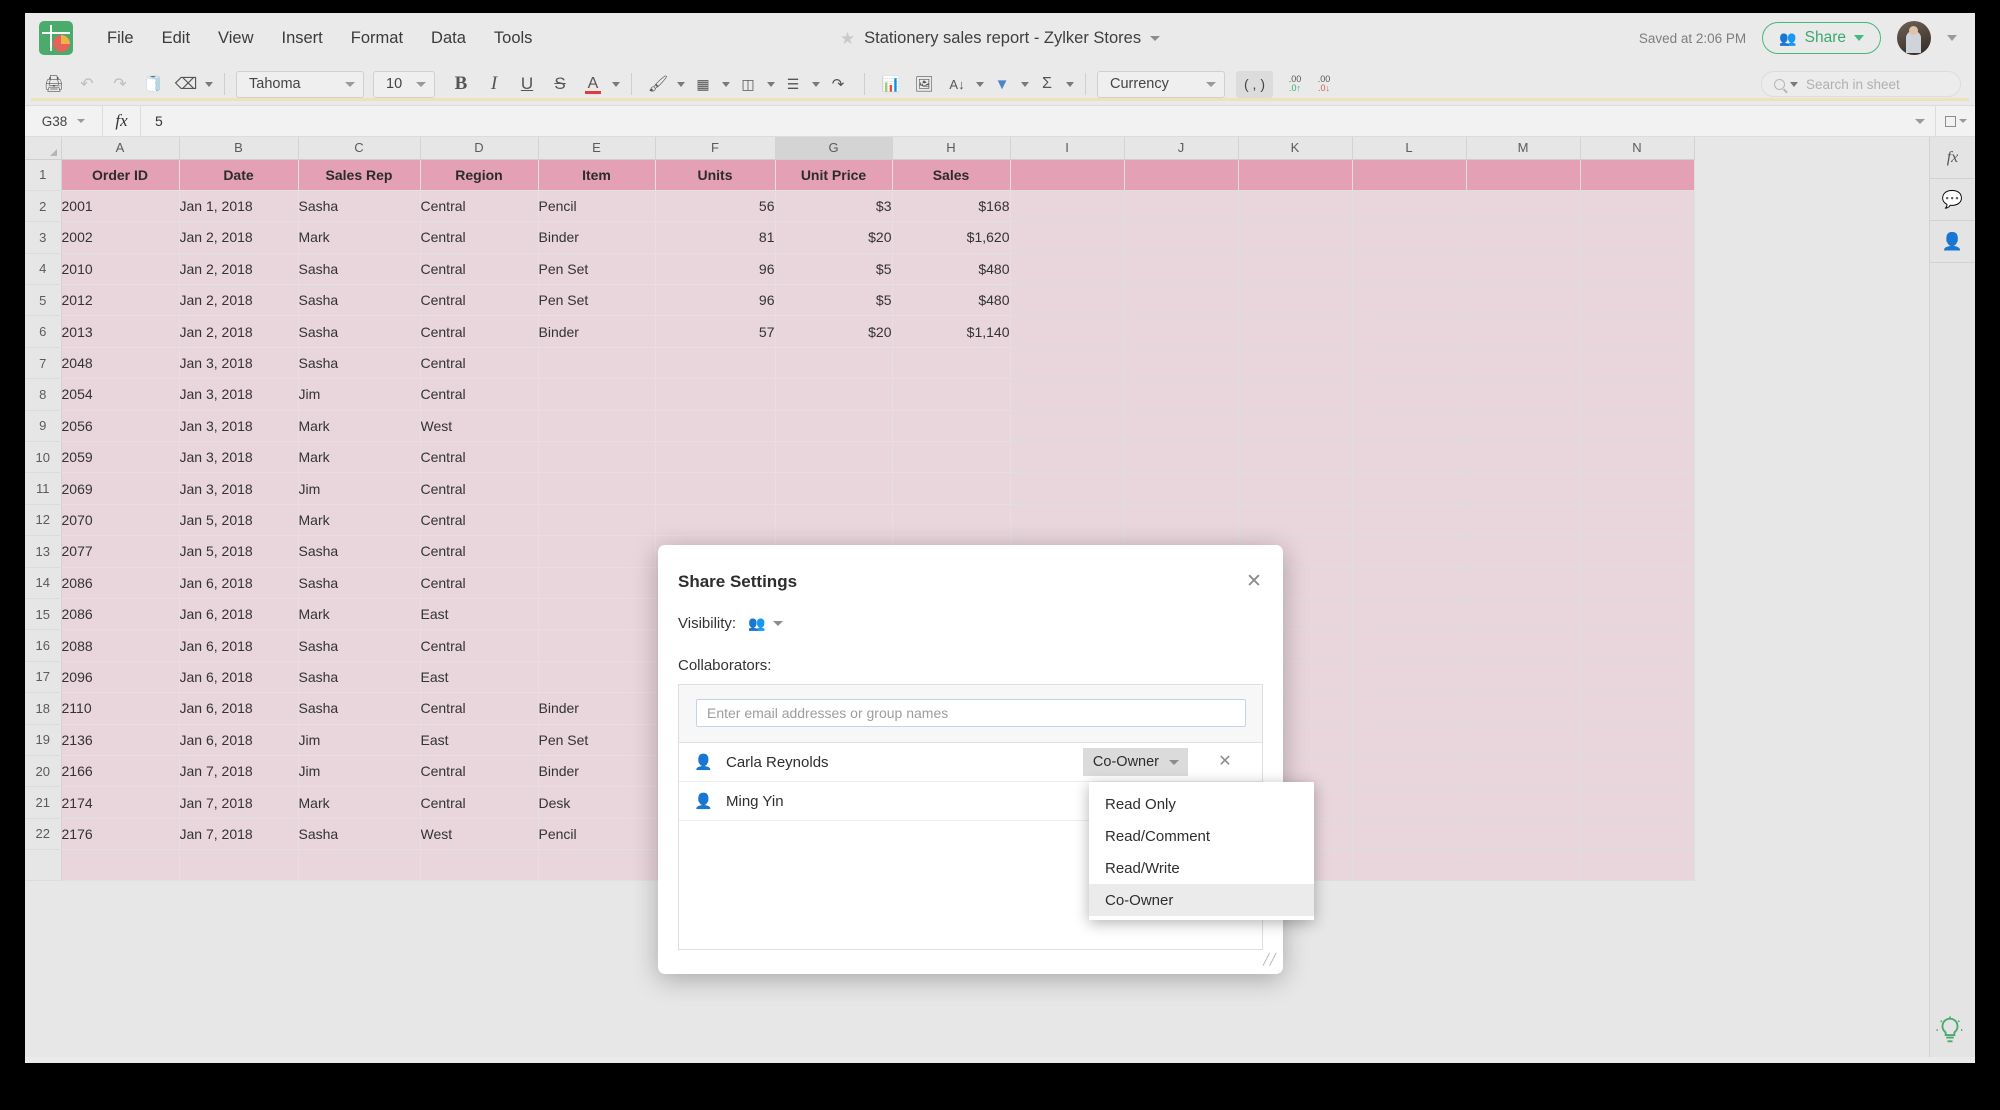  Describe the element at coordinates (1779, 84) in the screenshot. I see `search-icon` at that location.